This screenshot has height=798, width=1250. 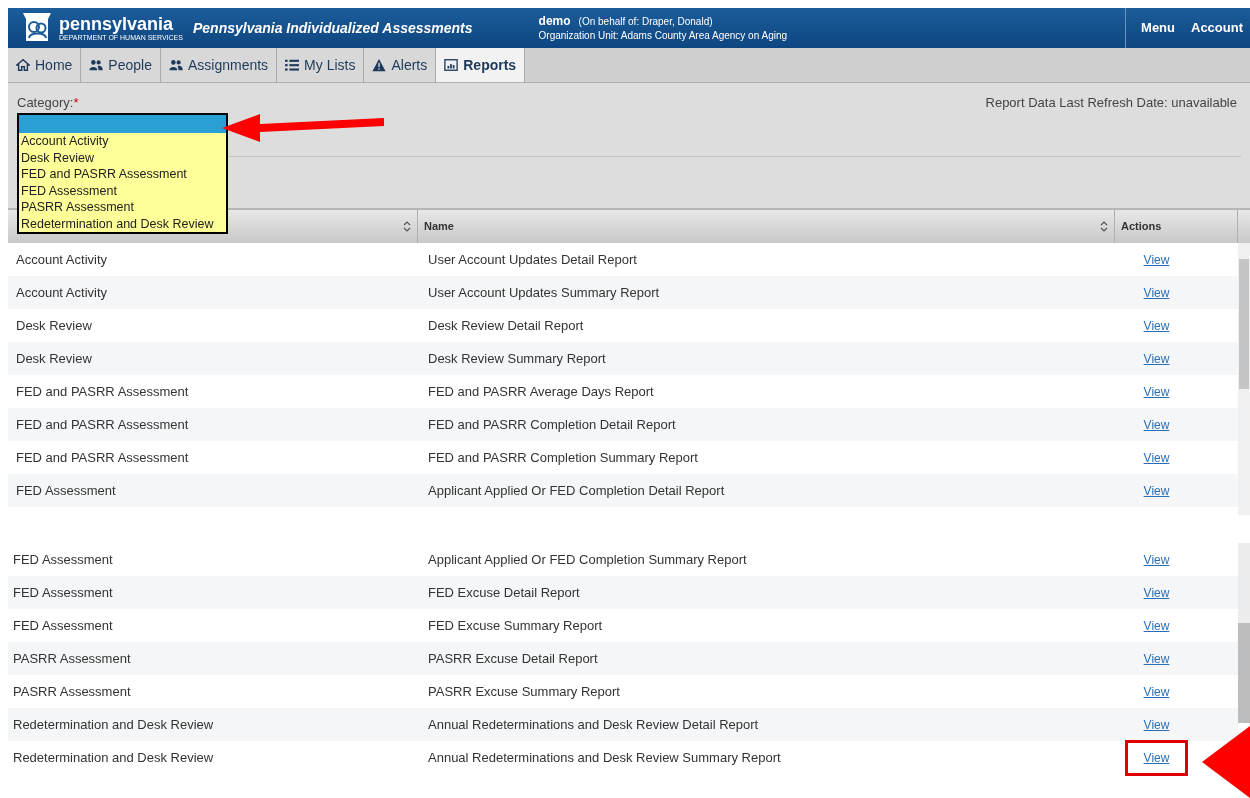 What do you see at coordinates (604, 757) in the screenshot?
I see `table-cell: Annual Redeterminations and Desk Review Summary Report` at bounding box center [604, 757].